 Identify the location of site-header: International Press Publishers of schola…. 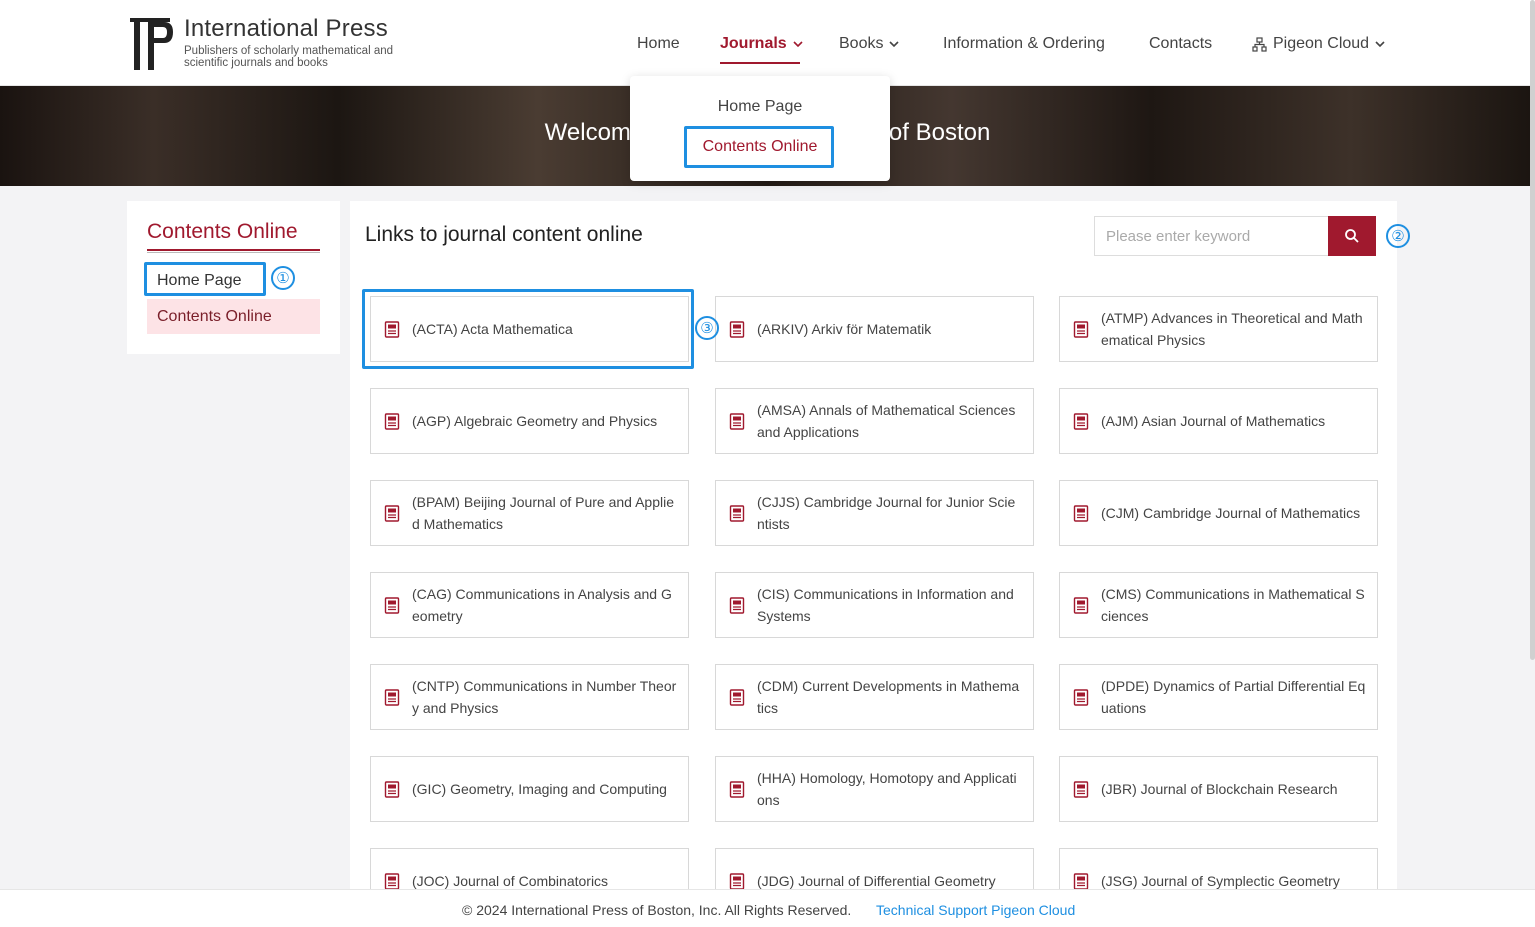
(767, 43).